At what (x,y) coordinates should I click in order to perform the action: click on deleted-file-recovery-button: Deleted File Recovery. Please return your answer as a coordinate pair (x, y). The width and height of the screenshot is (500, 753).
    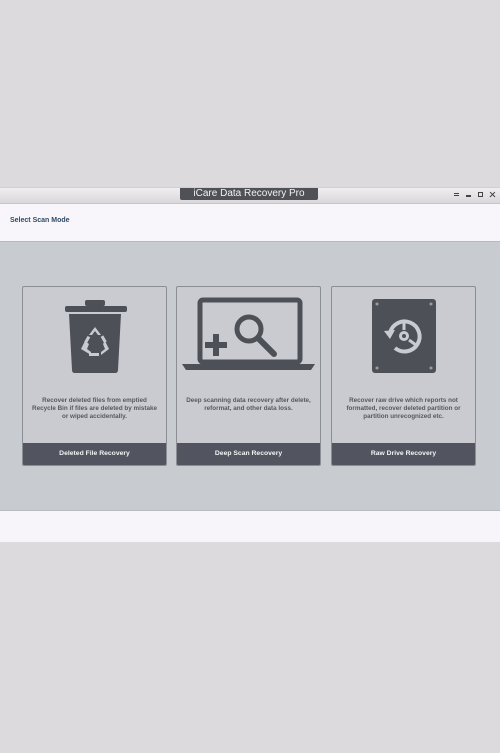
    Looking at the image, I should click on (94, 454).